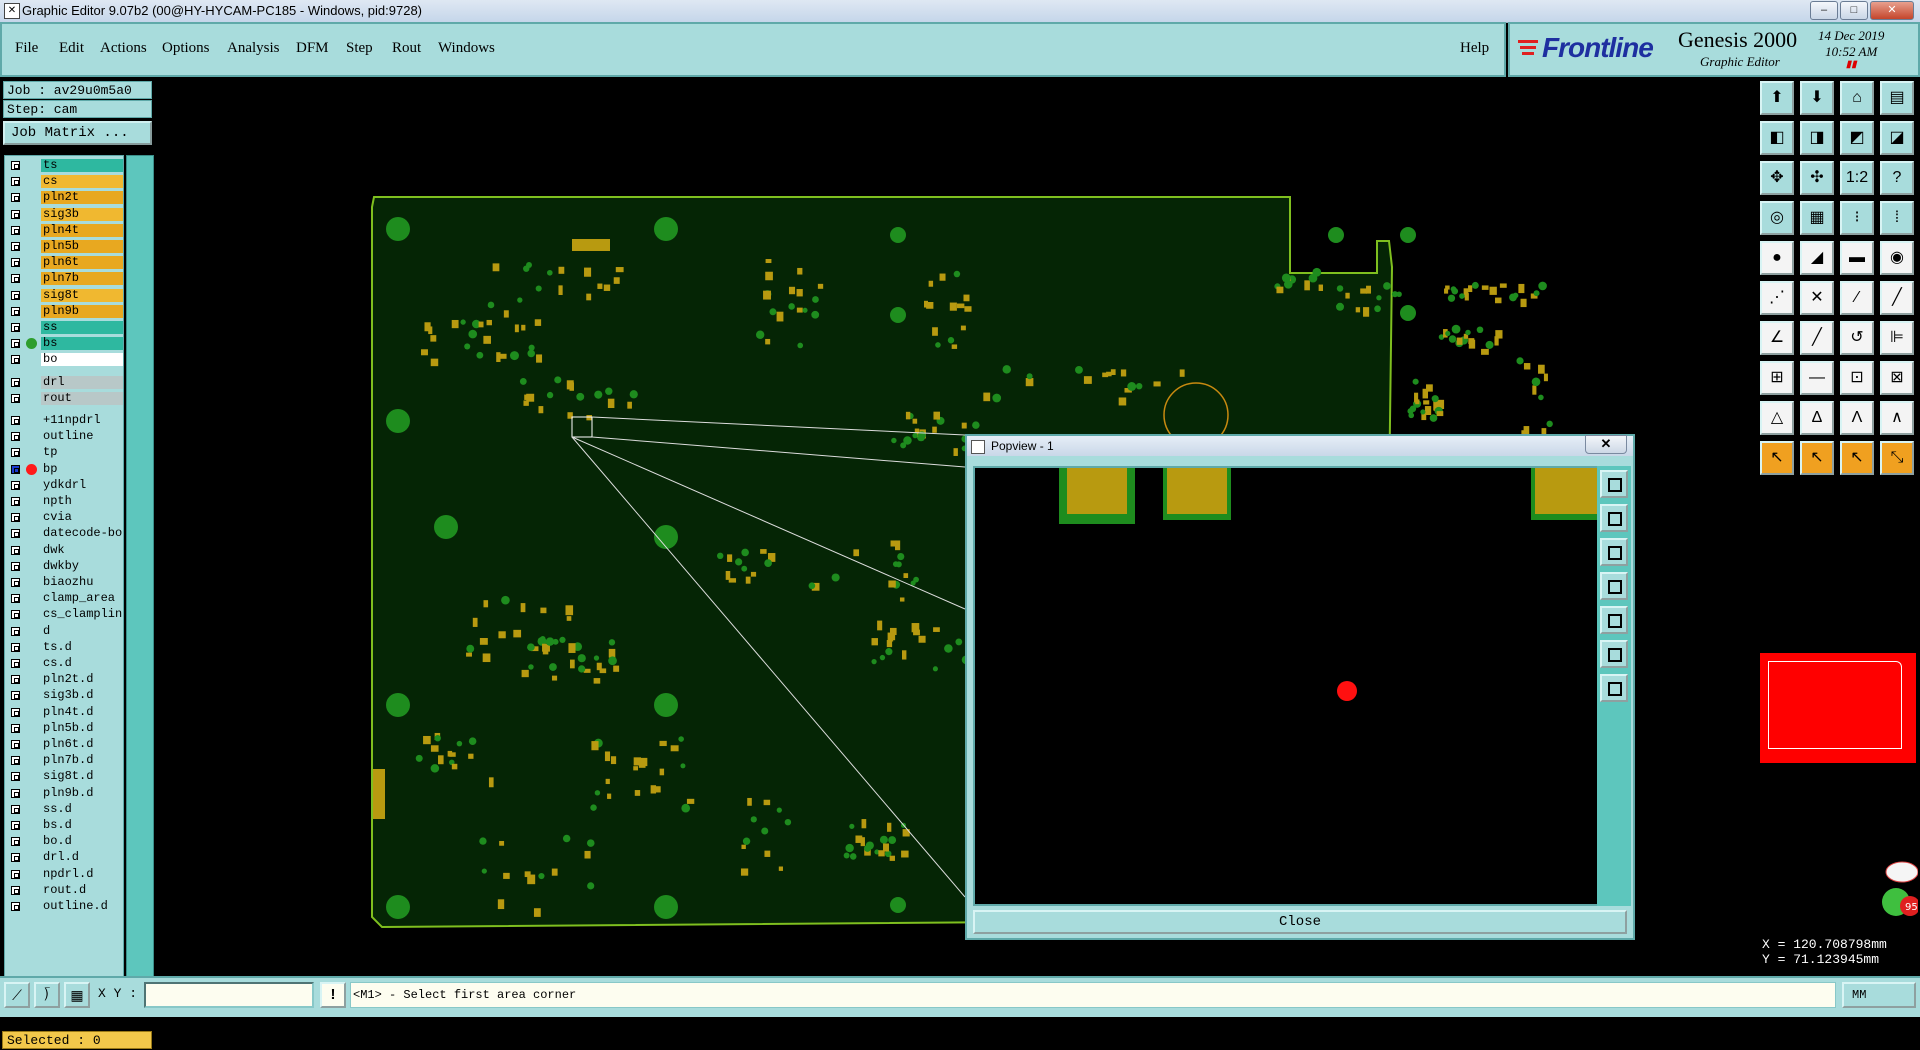 The height and width of the screenshot is (1050, 1920). Describe the element at coordinates (64, 614) in the screenshot. I see `layer-row: cs_clampline` at that location.